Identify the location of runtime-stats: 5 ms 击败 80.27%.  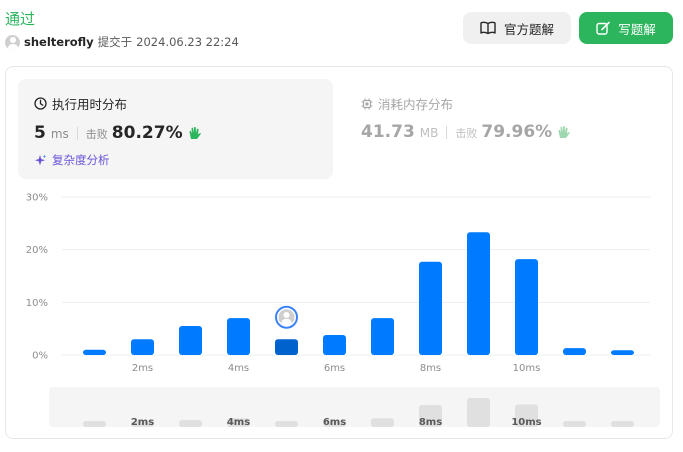
(118, 133).